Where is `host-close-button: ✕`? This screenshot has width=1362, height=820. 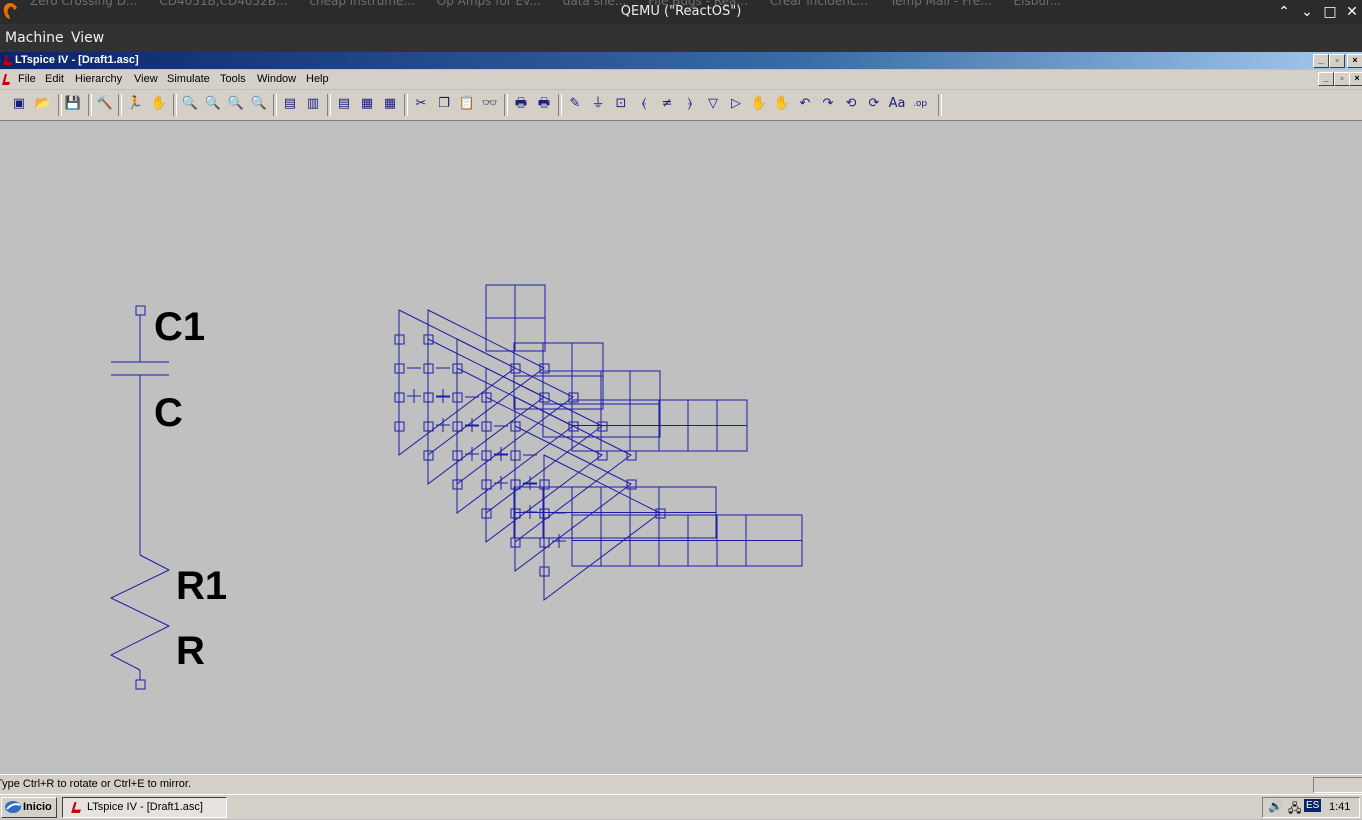
host-close-button: ✕ is located at coordinates (1352, 12).